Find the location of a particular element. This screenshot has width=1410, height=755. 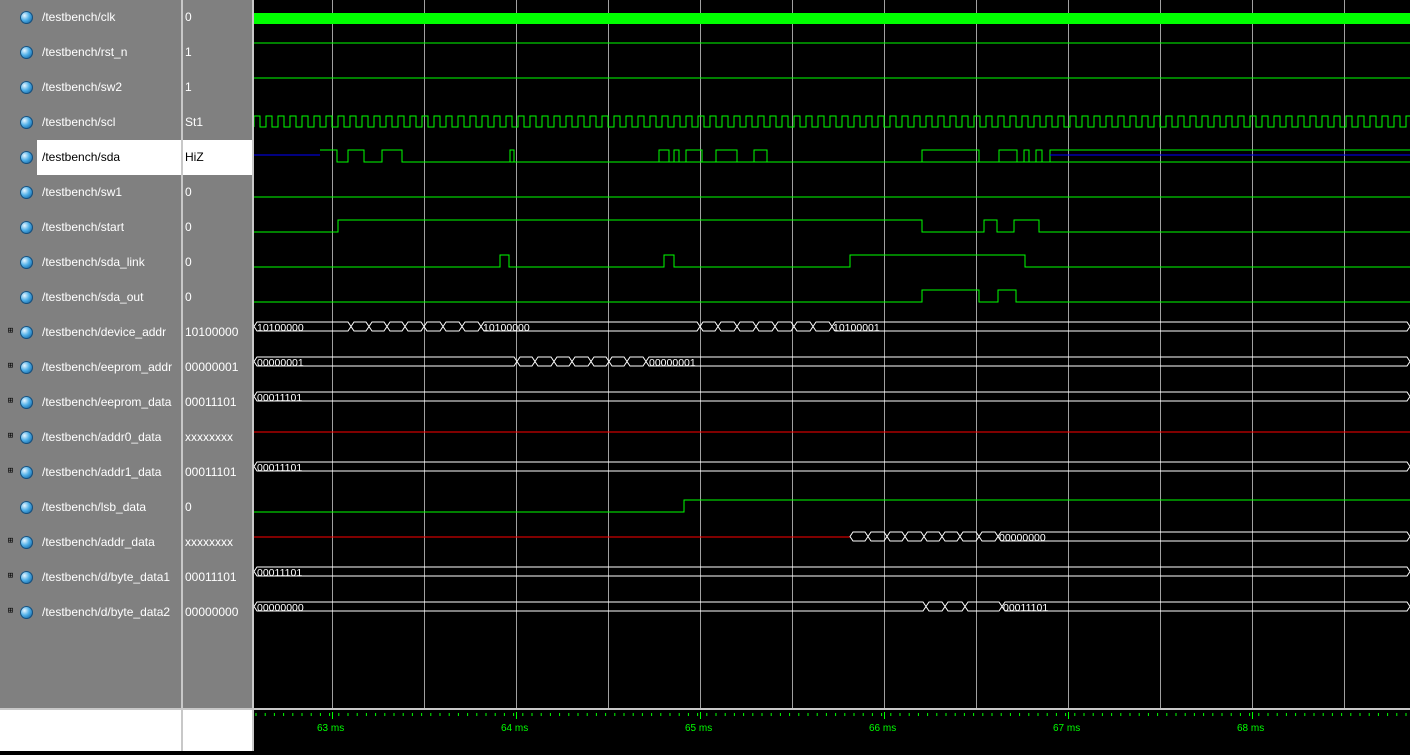

signal-value-cell: 00000000 is located at coordinates (217, 612).